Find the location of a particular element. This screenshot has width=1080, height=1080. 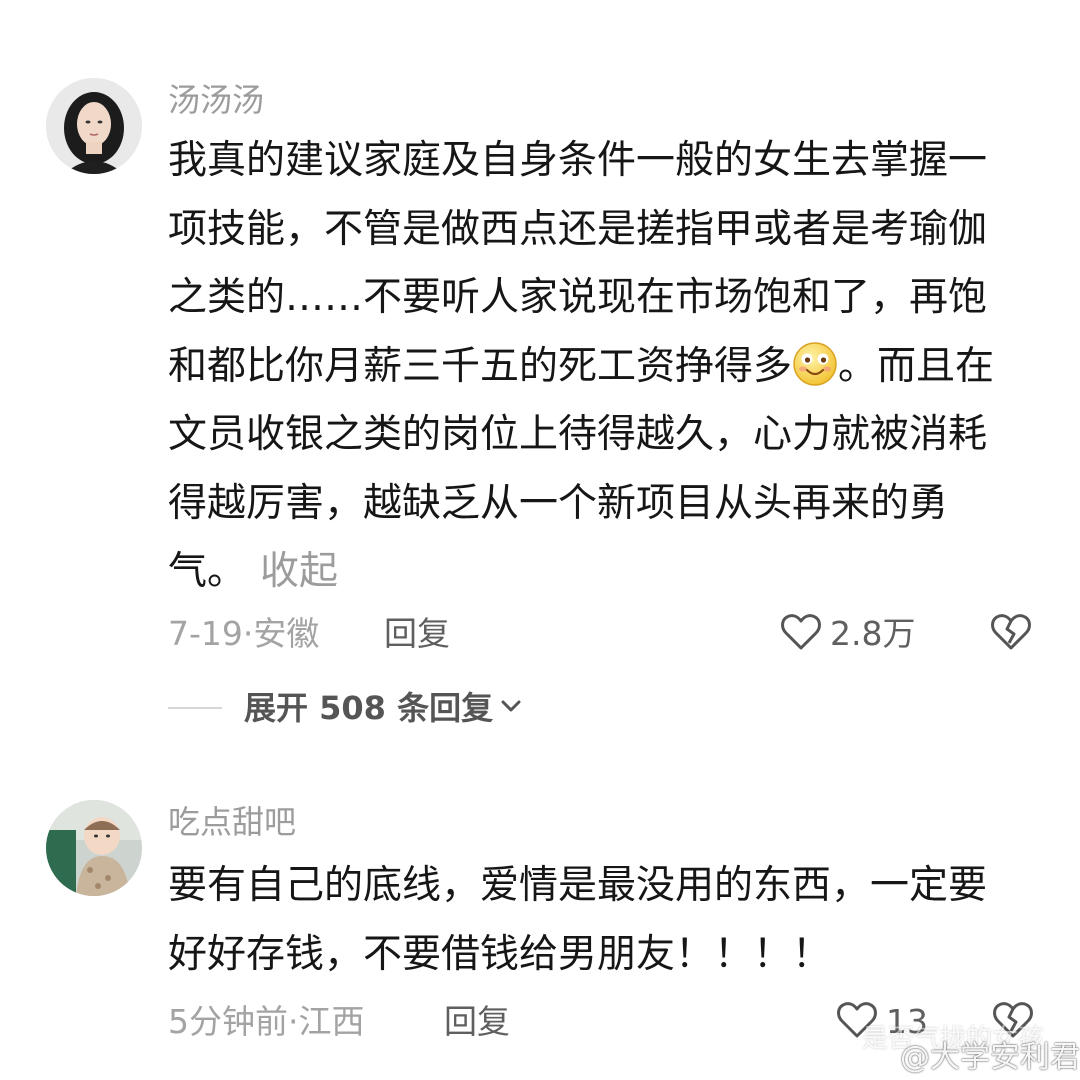

comment-location: 安徽 is located at coordinates (286, 633).